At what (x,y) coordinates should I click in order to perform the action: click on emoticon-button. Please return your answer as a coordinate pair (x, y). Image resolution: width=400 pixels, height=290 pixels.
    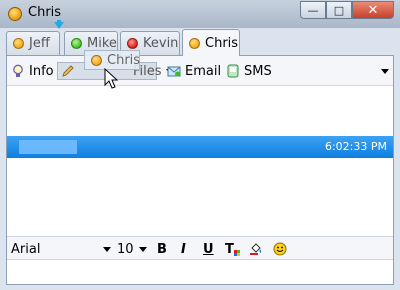
    Looking at the image, I should click on (282, 249).